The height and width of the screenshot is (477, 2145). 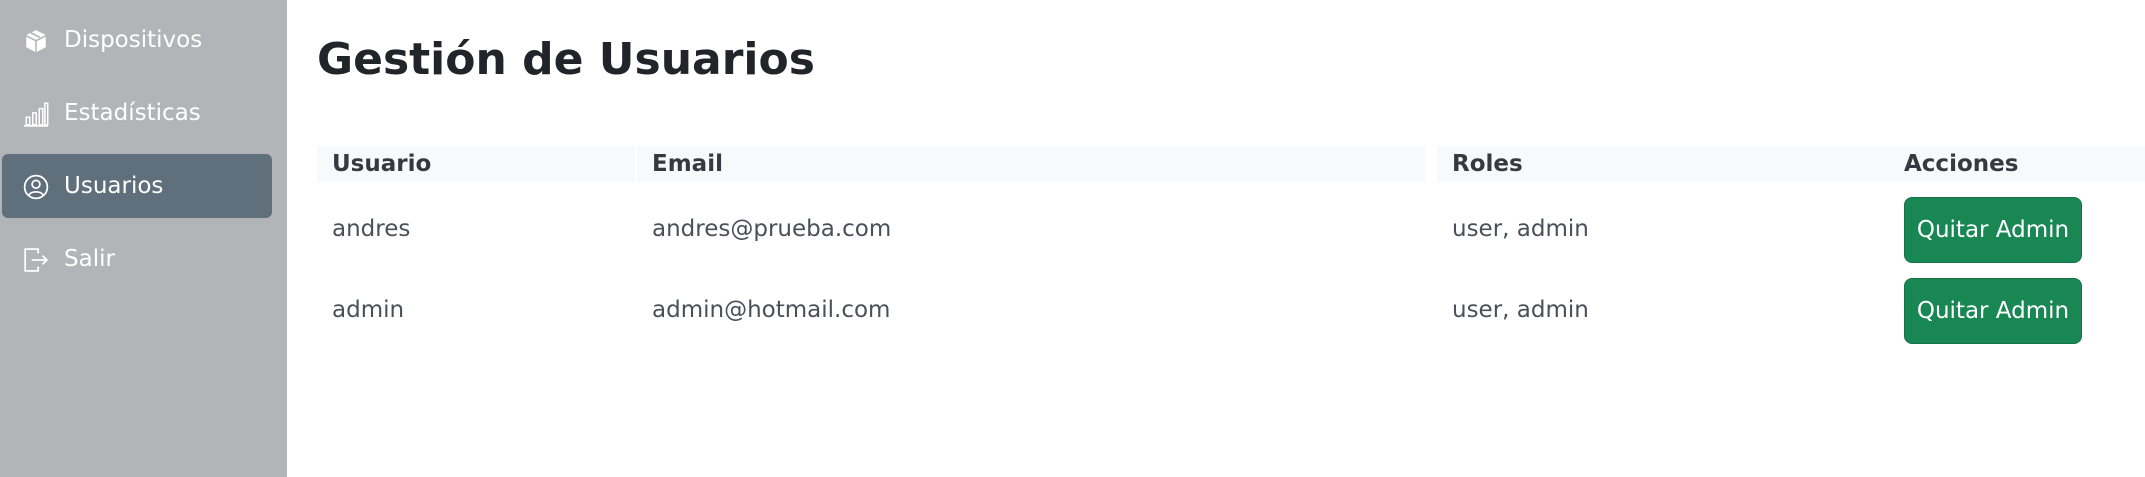 I want to click on sidebar-item-dispositivos: Dispositivos, so click(x=137, y=40).